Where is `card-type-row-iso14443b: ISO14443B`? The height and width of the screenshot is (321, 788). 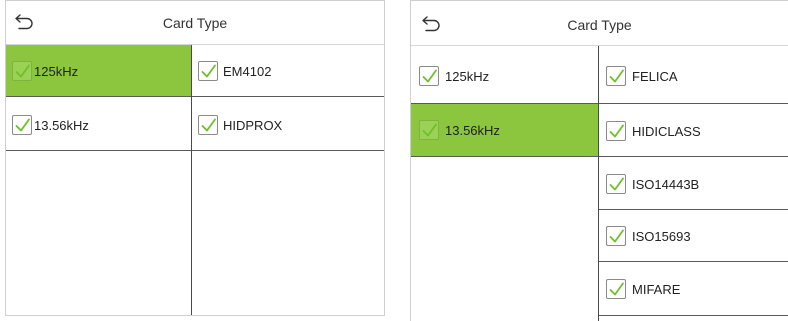 card-type-row-iso14443b: ISO14443B is located at coordinates (693, 183).